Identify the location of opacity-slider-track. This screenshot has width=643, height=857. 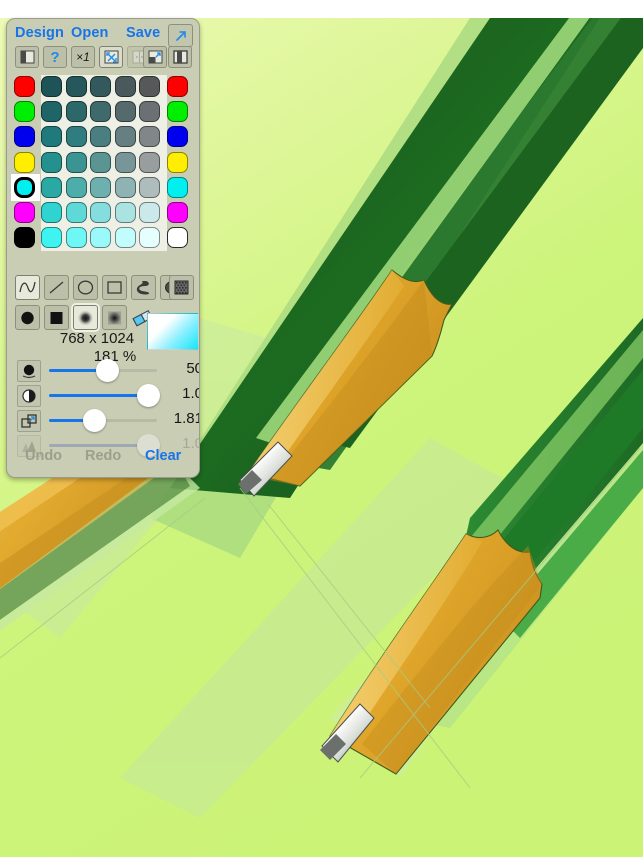
(105, 395).